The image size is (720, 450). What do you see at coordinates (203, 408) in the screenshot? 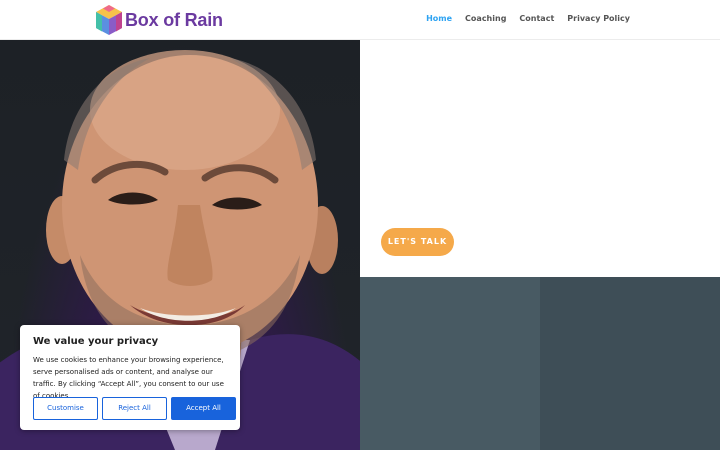
I see `accept-all-button: Accept All` at bounding box center [203, 408].